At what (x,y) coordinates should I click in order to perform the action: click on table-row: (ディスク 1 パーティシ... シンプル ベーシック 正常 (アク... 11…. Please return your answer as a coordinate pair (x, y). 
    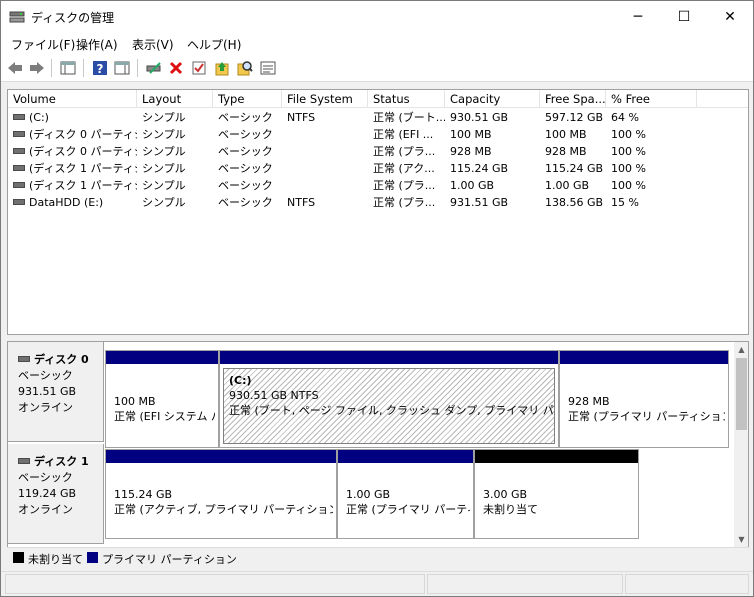
    Looking at the image, I should click on (378, 168).